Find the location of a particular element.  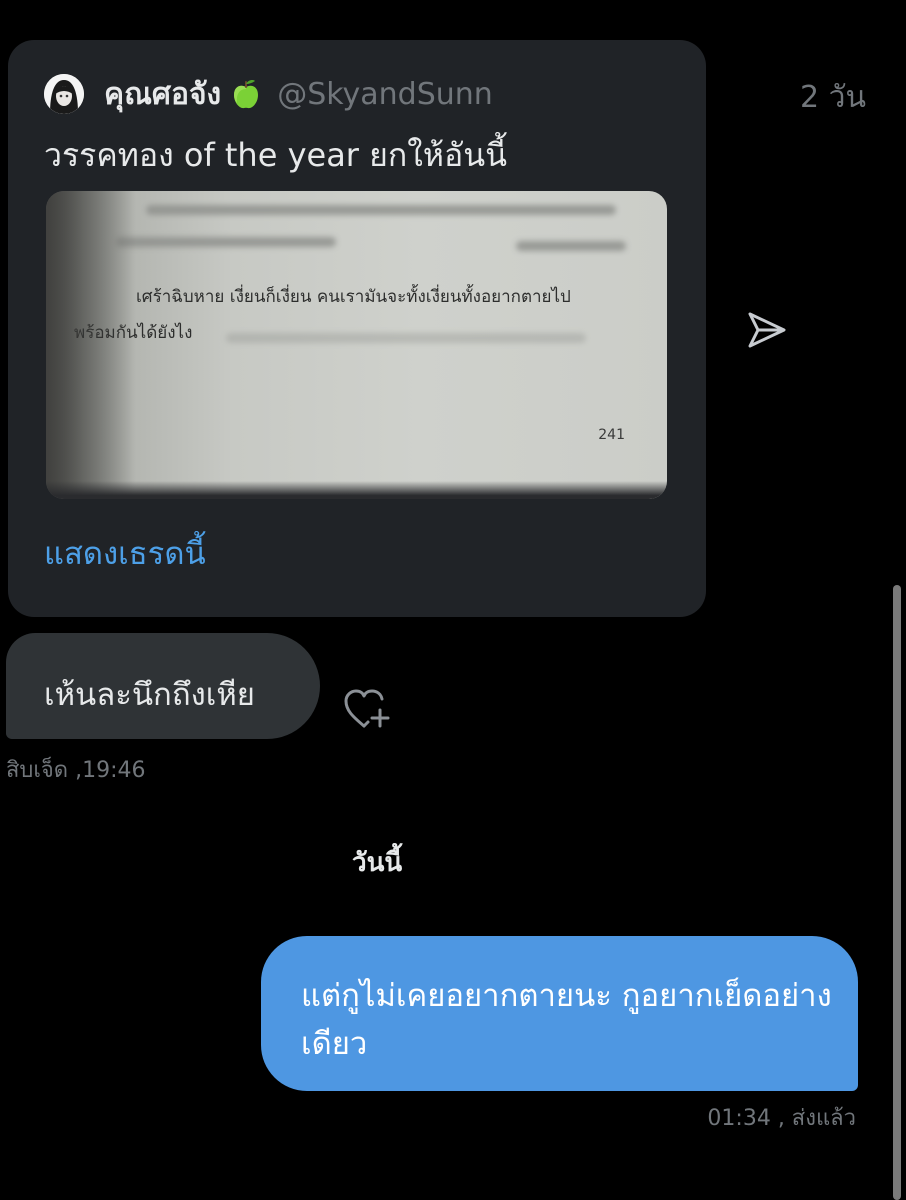

show-thread-link: แสดงเธรดนี้ is located at coordinates (125, 553).